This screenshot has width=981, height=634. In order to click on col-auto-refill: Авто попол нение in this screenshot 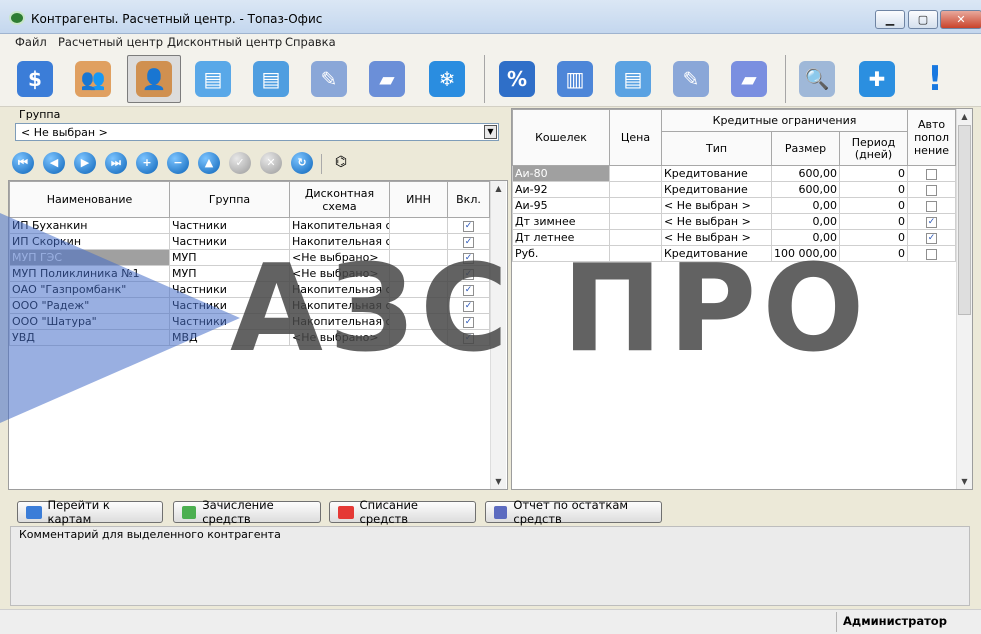, I will do `click(932, 137)`.